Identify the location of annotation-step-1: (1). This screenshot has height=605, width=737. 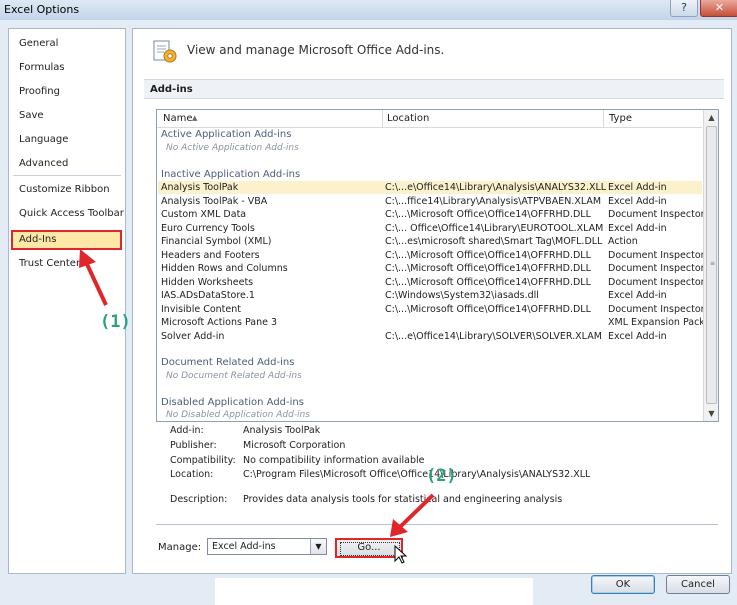
(115, 322).